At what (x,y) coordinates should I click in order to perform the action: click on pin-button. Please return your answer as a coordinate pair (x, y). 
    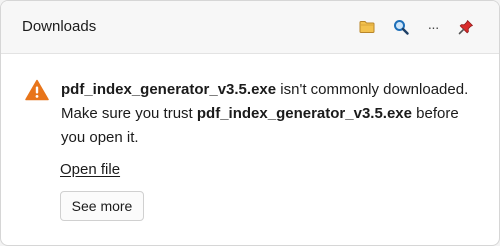
    Looking at the image, I should click on (466, 27).